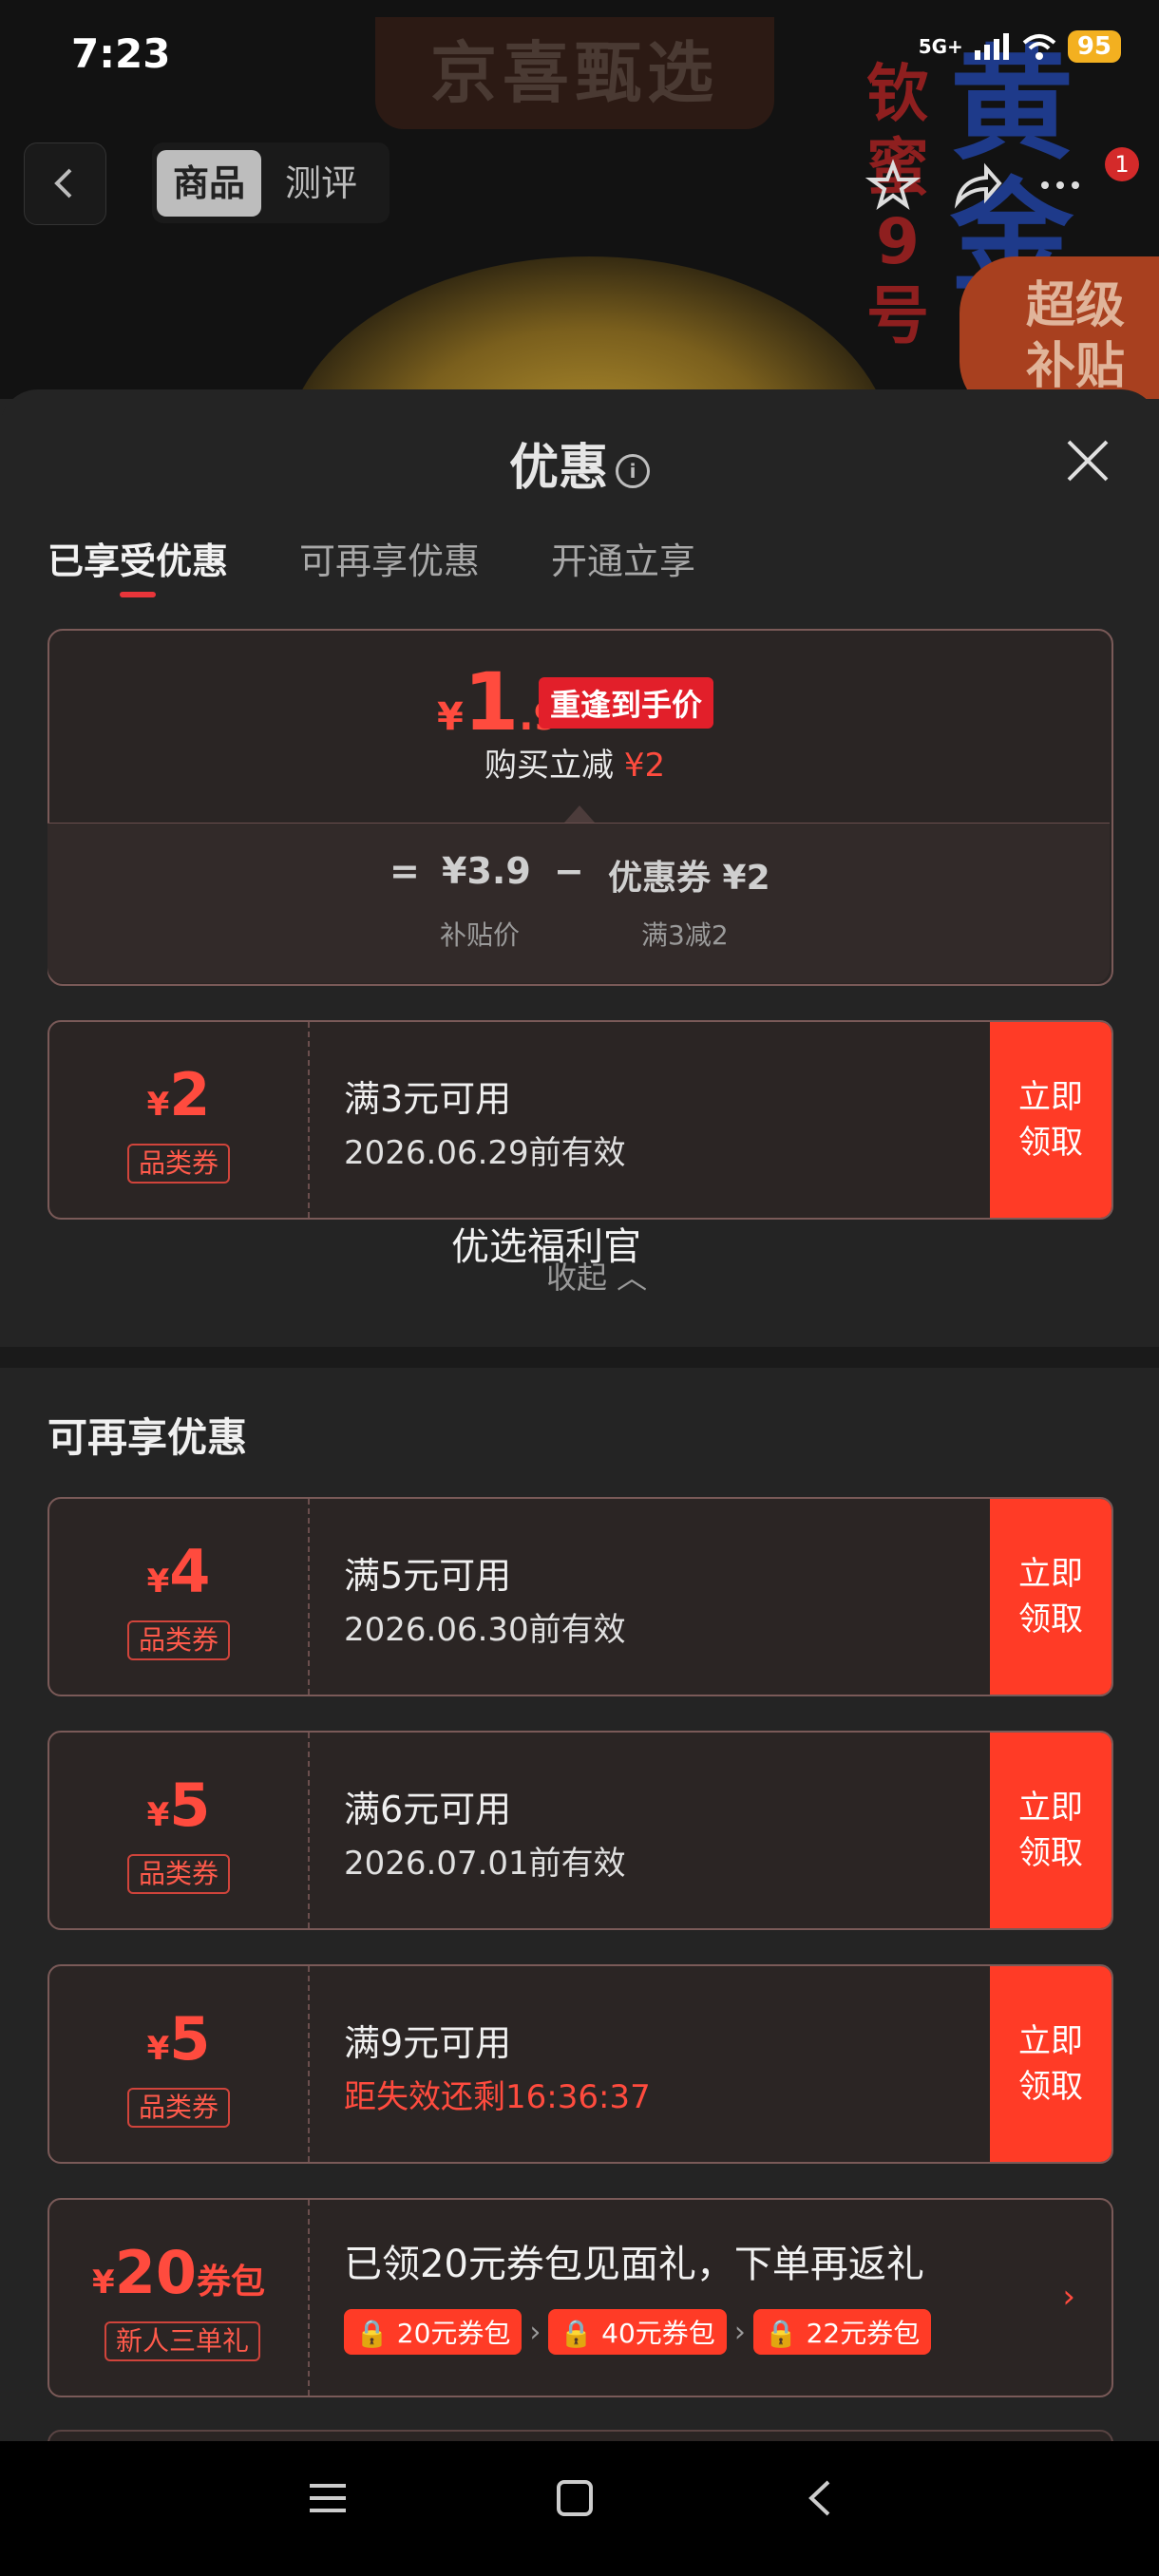 The height and width of the screenshot is (2576, 1159). Describe the element at coordinates (991, 46) in the screenshot. I see `signal-icon` at that location.